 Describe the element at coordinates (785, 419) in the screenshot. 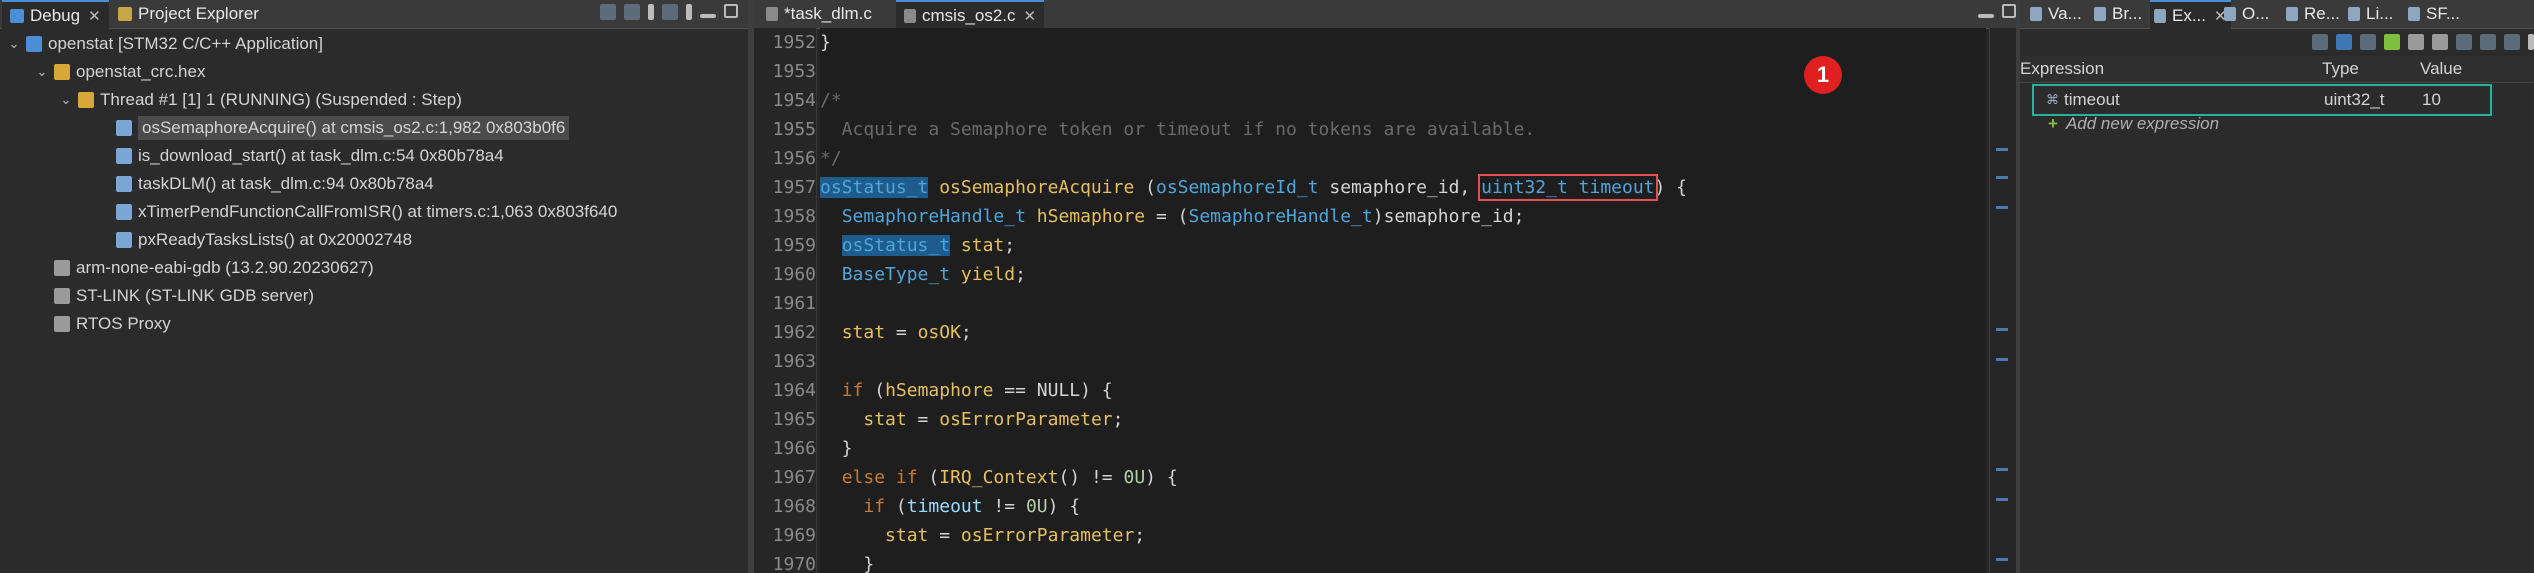

I see `line-number: 1965` at that location.